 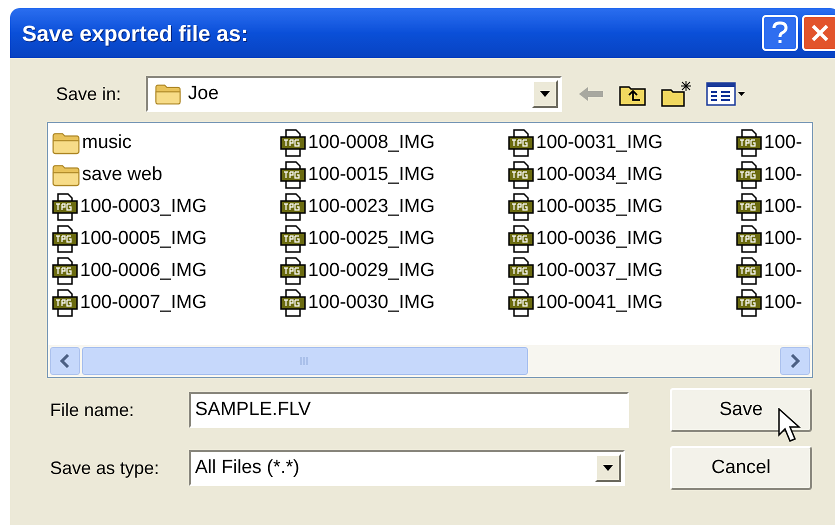 What do you see at coordinates (166, 271) in the screenshot?
I see `file-item: 100-0006_IMG` at bounding box center [166, 271].